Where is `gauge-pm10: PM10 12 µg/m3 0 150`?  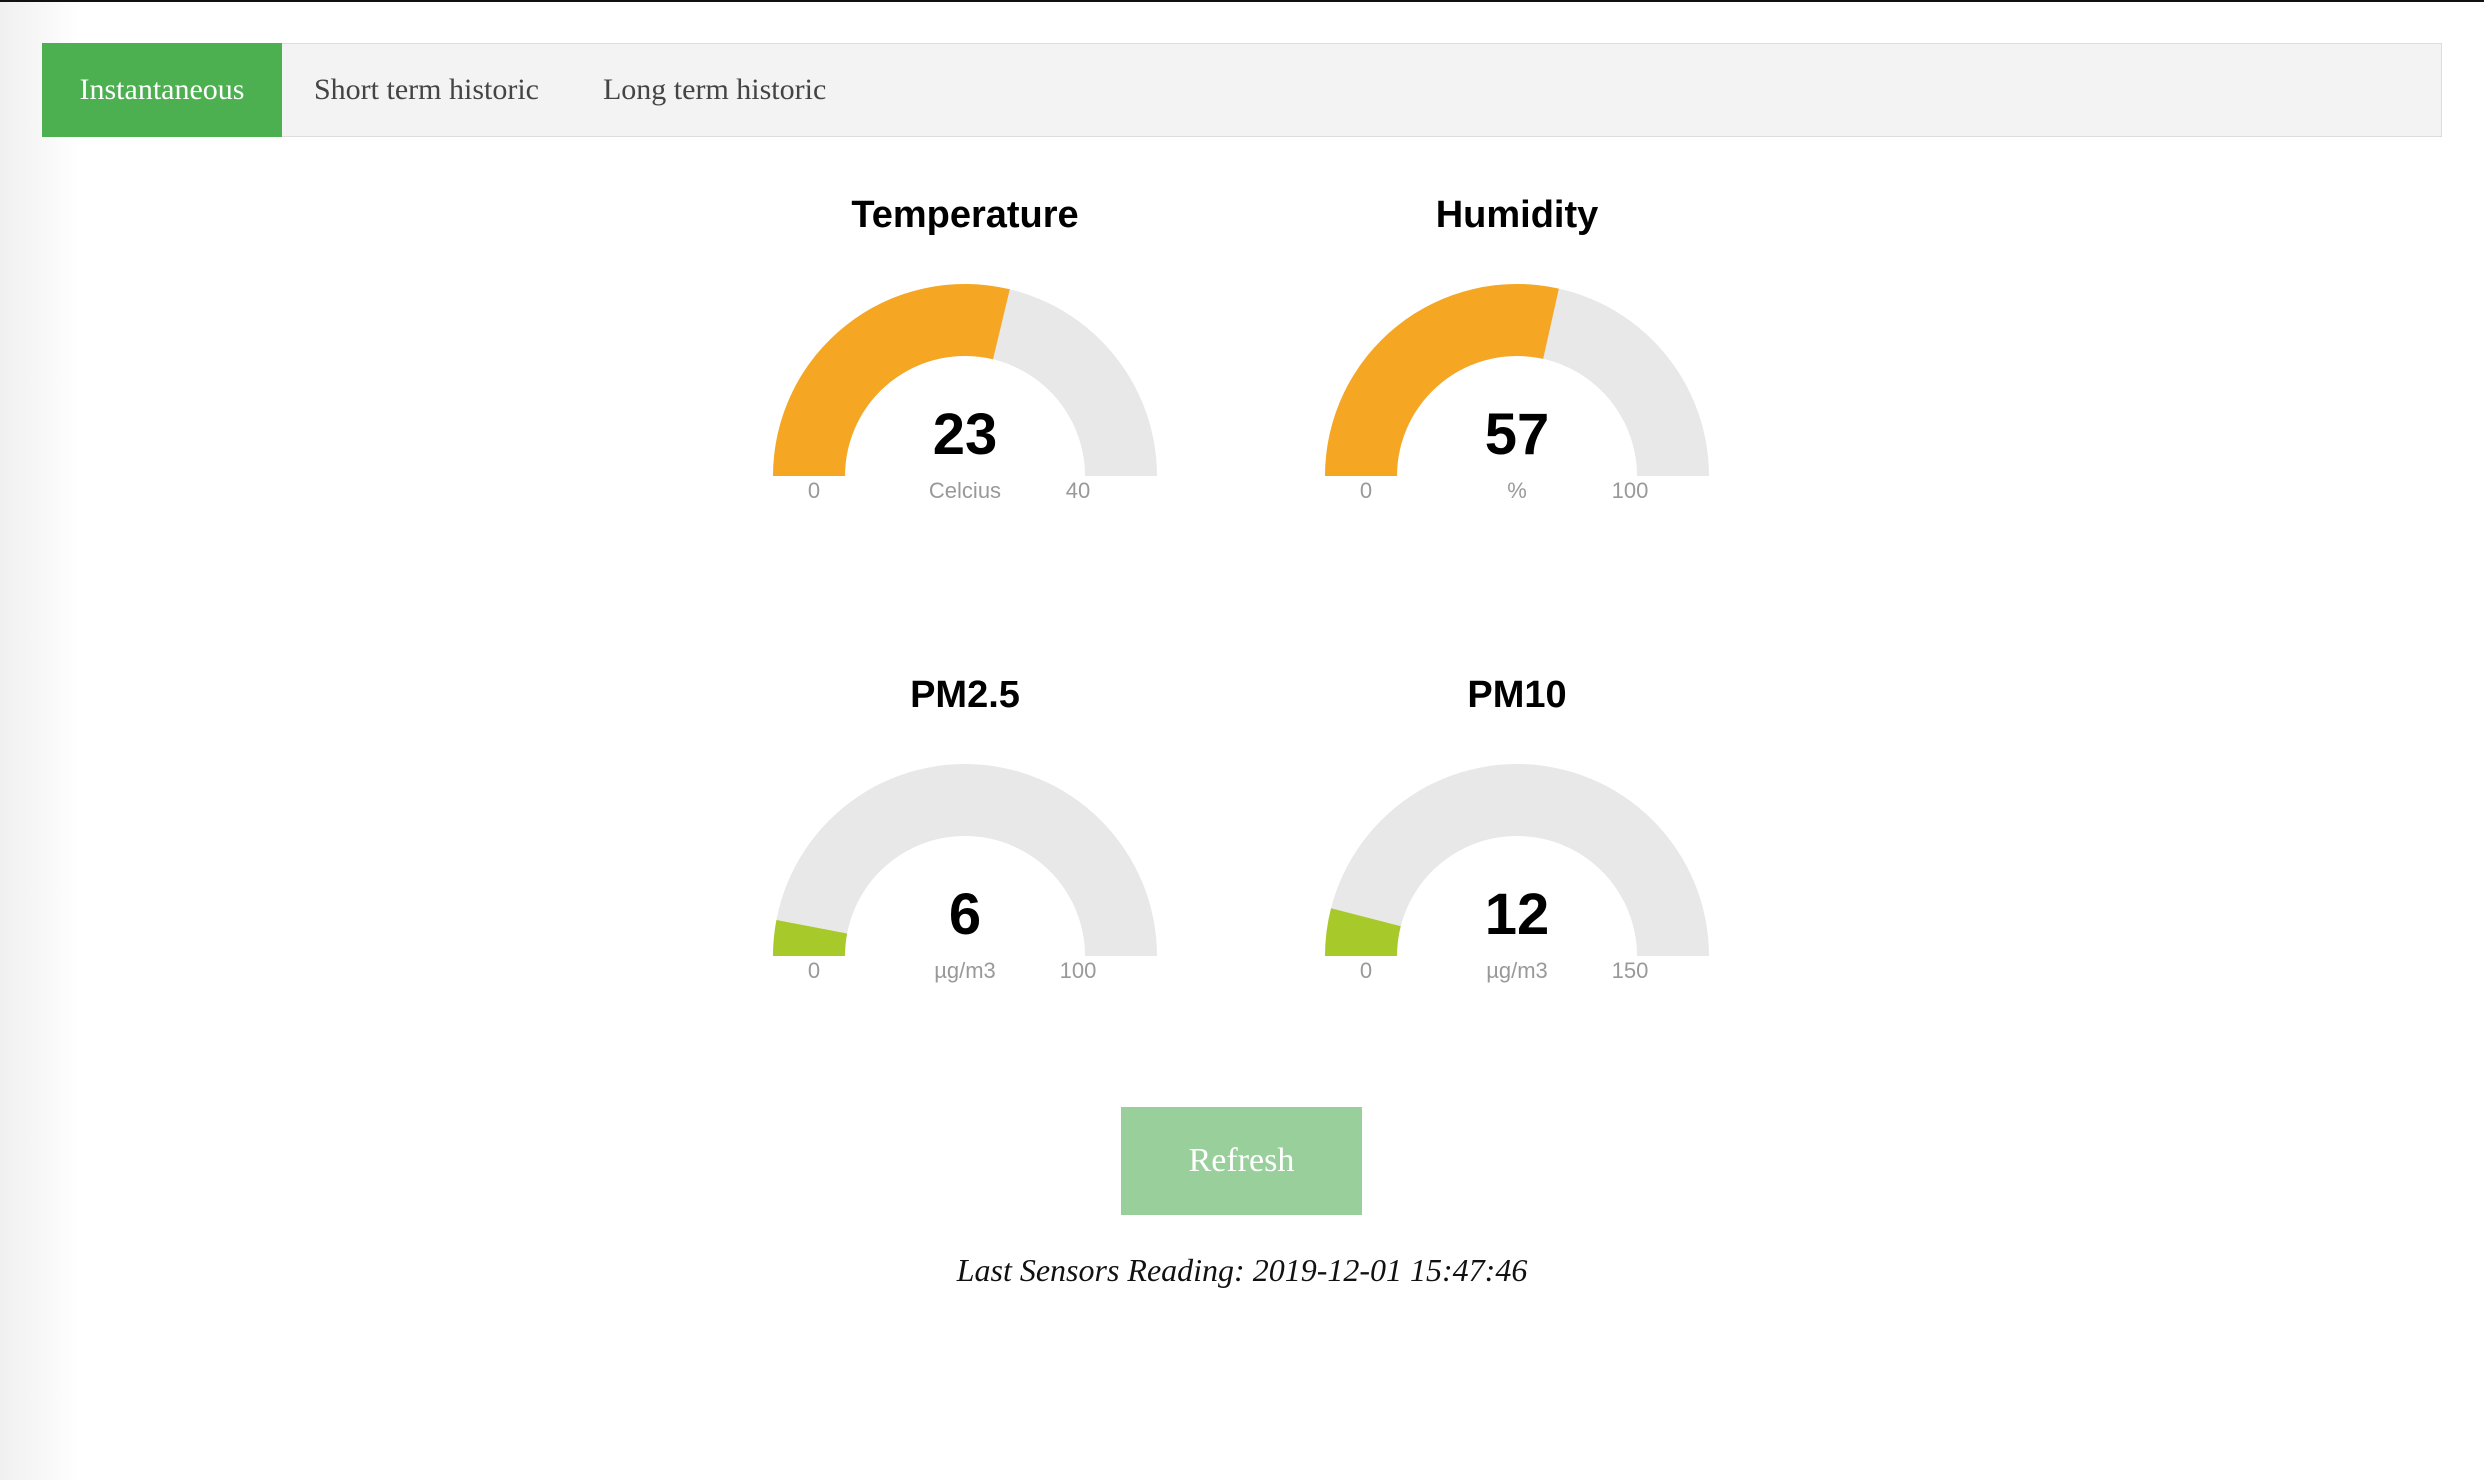
gauge-pm10: PM10 12 µg/m3 0 150 is located at coordinates (1517, 880).